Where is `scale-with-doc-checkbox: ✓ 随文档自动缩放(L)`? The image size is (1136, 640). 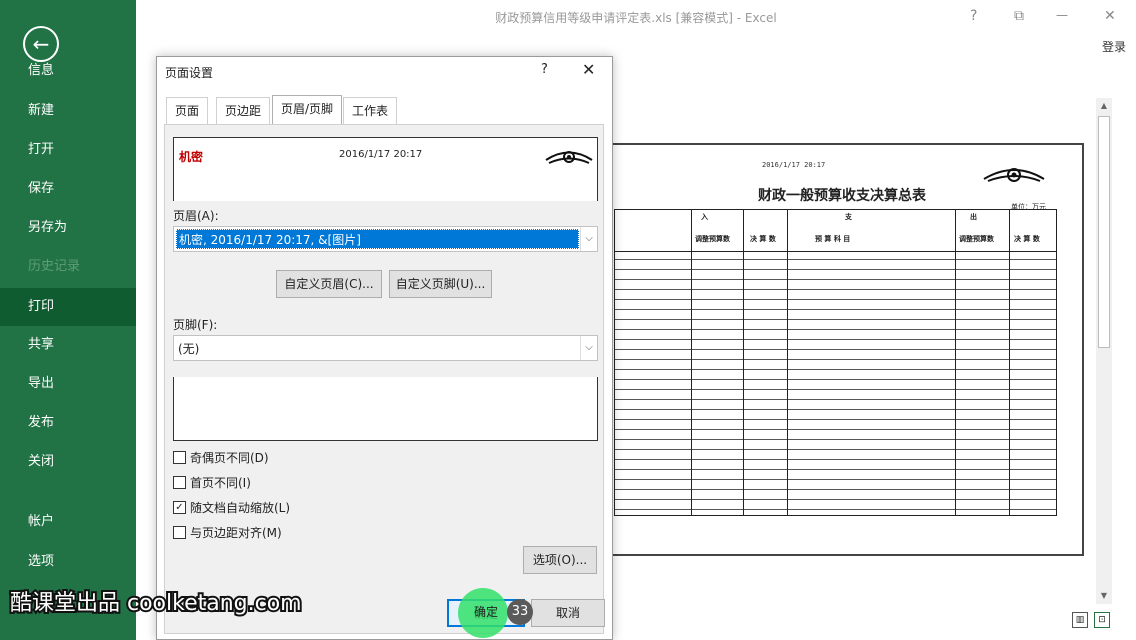 scale-with-doc-checkbox: ✓ 随文档自动缩放(L) is located at coordinates (231, 507).